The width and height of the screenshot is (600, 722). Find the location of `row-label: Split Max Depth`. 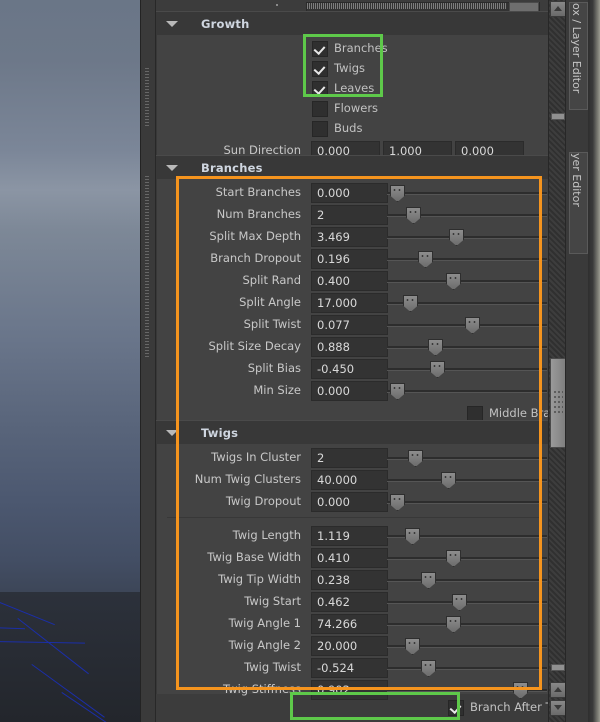

row-label: Split Max Depth is located at coordinates (255, 236).